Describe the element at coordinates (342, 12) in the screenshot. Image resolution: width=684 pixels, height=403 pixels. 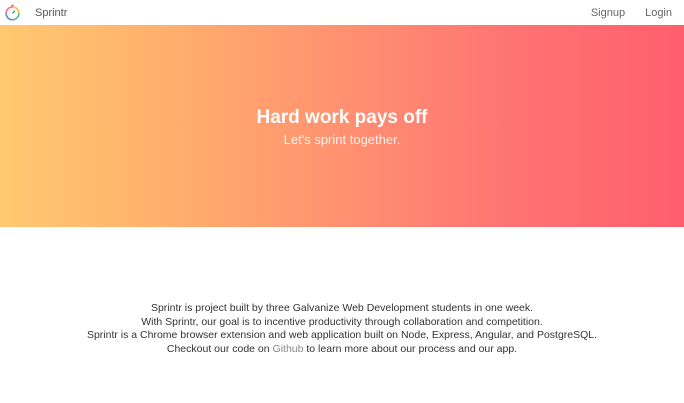
I see `navbar: Sprintr Signup Login` at that location.